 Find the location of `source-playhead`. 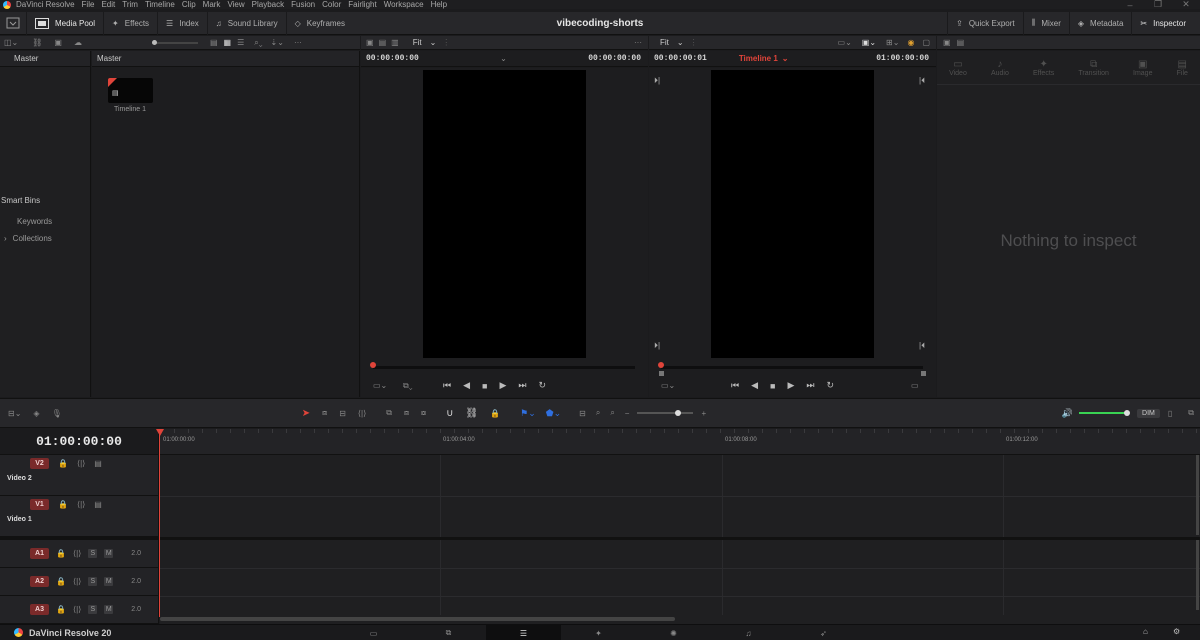

source-playhead is located at coordinates (373, 365).